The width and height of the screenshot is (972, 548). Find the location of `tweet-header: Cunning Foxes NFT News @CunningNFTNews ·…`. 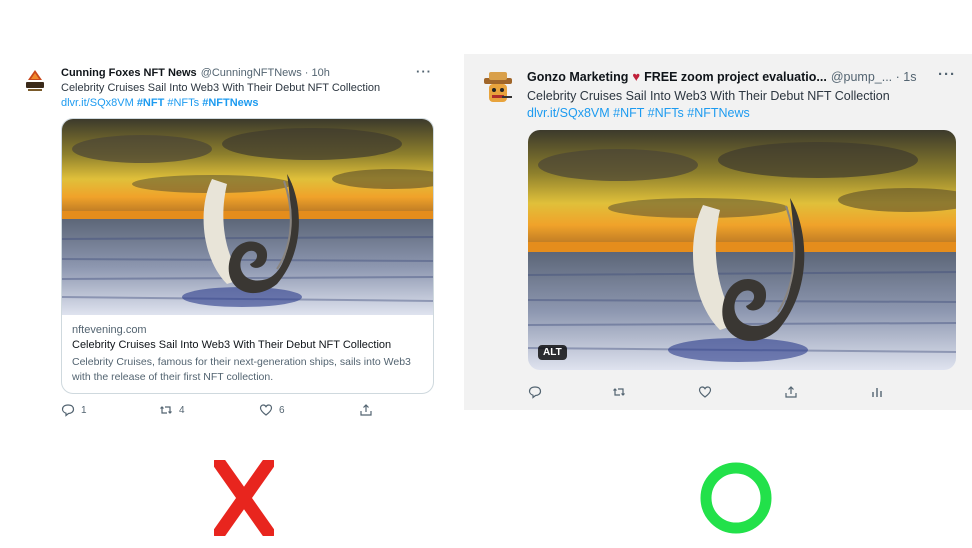

tweet-header: Cunning Foxes NFT News @CunningNFTNews ·… is located at coordinates (195, 73).